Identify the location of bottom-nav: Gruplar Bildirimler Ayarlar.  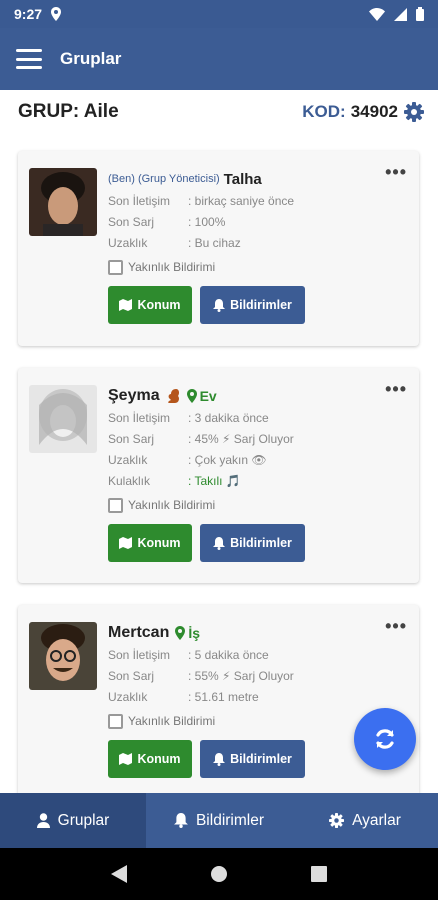
(219, 820).